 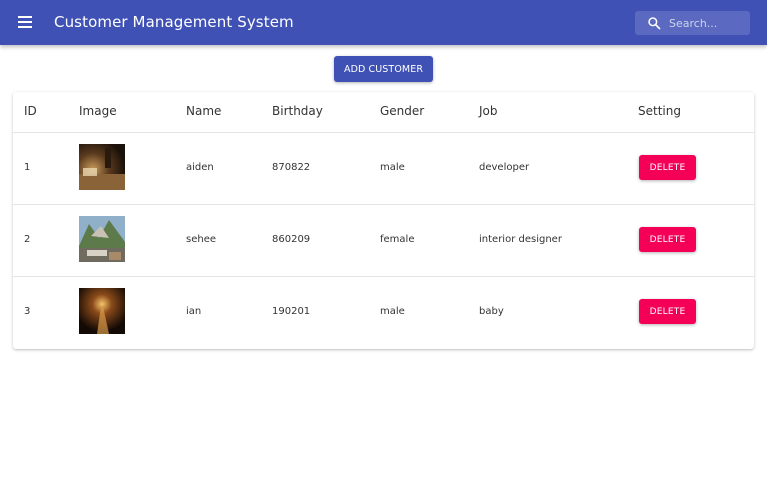 I want to click on cell-name: ian, so click(x=194, y=311).